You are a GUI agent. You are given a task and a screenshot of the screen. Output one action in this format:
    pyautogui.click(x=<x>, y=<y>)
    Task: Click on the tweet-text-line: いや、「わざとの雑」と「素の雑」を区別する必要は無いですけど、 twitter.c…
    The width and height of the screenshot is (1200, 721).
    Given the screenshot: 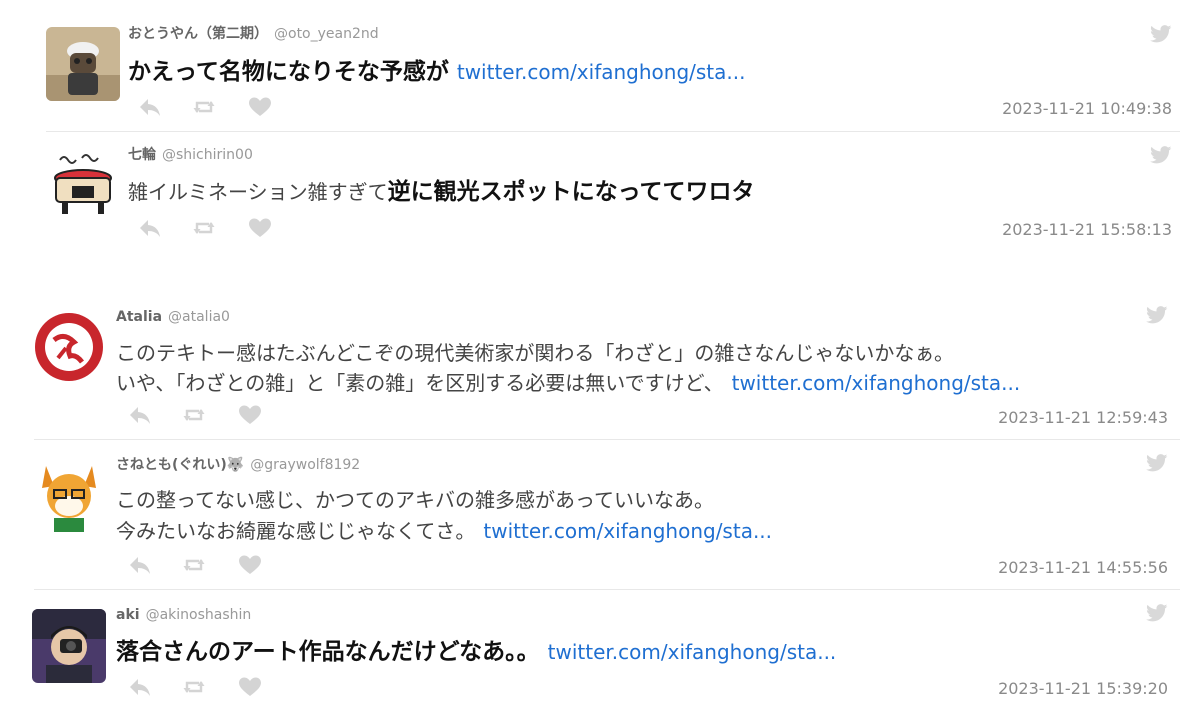 What is the action you would take?
    pyautogui.click(x=568, y=383)
    